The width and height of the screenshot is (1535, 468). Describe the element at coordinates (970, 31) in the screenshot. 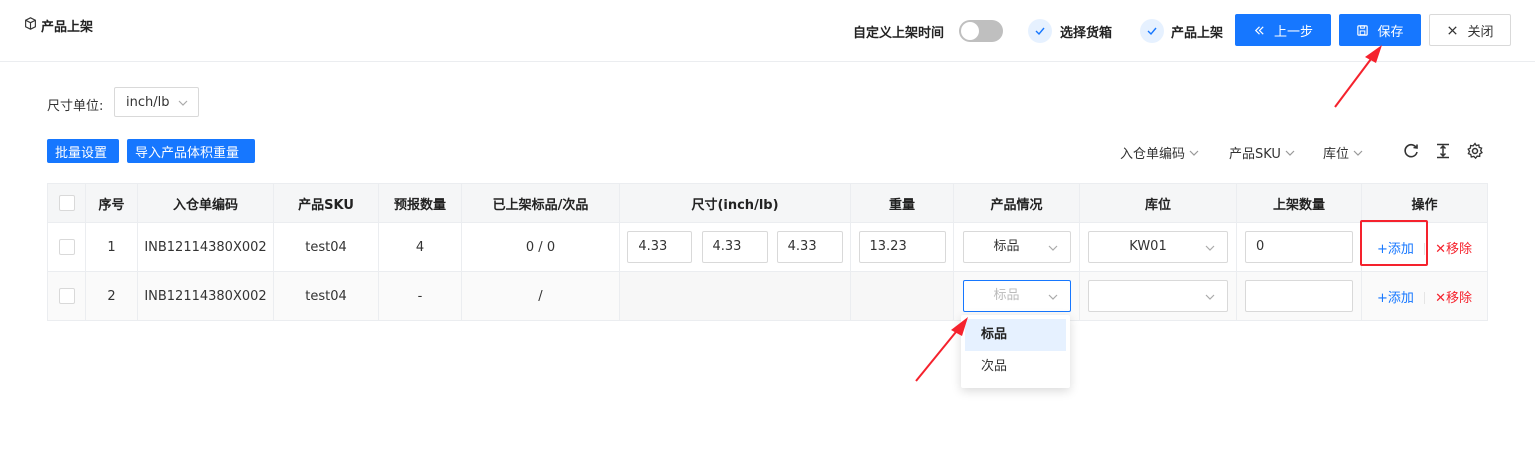

I see `switch-knob` at that location.